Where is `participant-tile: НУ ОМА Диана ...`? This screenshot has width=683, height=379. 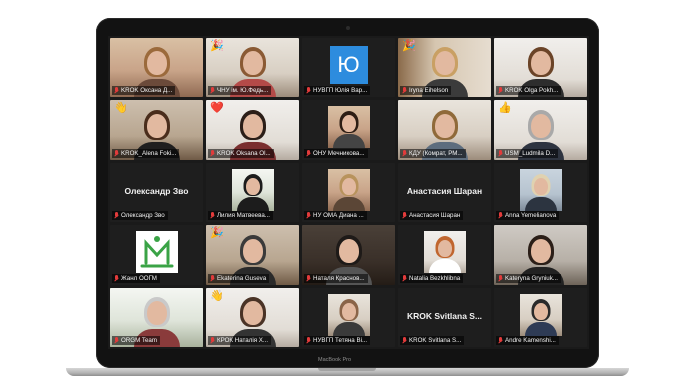
participant-tile: НУ ОМА Диана ... is located at coordinates (348, 192).